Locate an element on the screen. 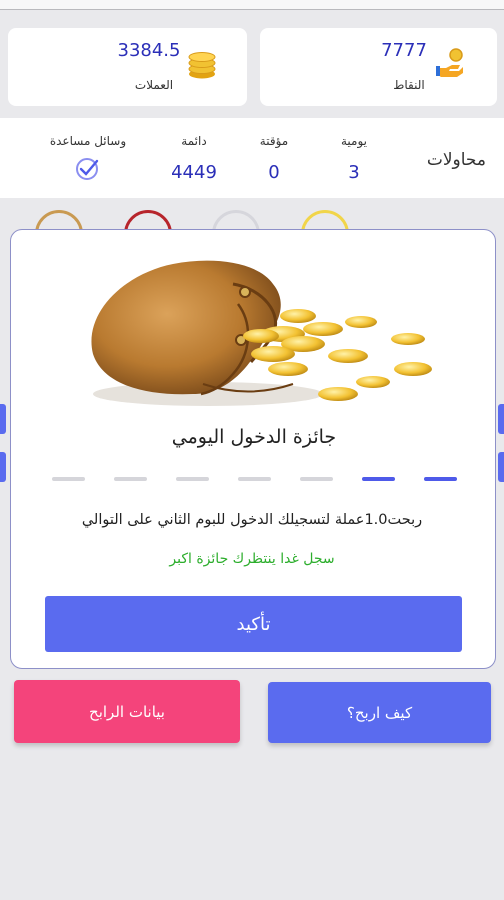 This screenshot has width=504, height=900. how-to-win-button: كيف اربح؟ is located at coordinates (379, 712).